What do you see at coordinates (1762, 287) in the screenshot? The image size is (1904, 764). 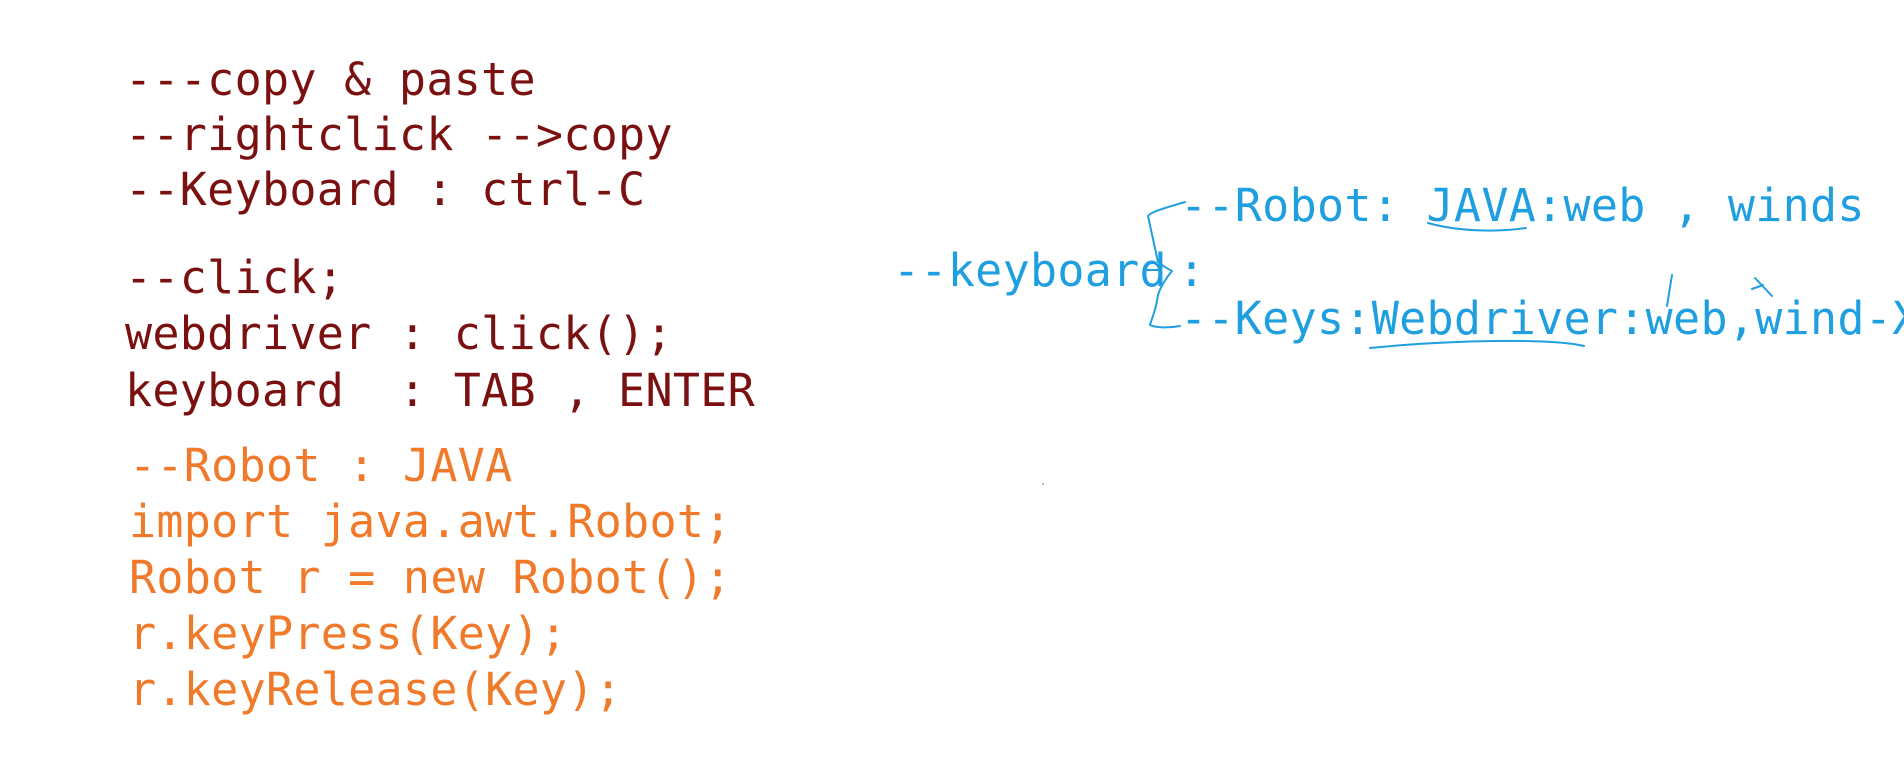 I see `cross-mark` at bounding box center [1762, 287].